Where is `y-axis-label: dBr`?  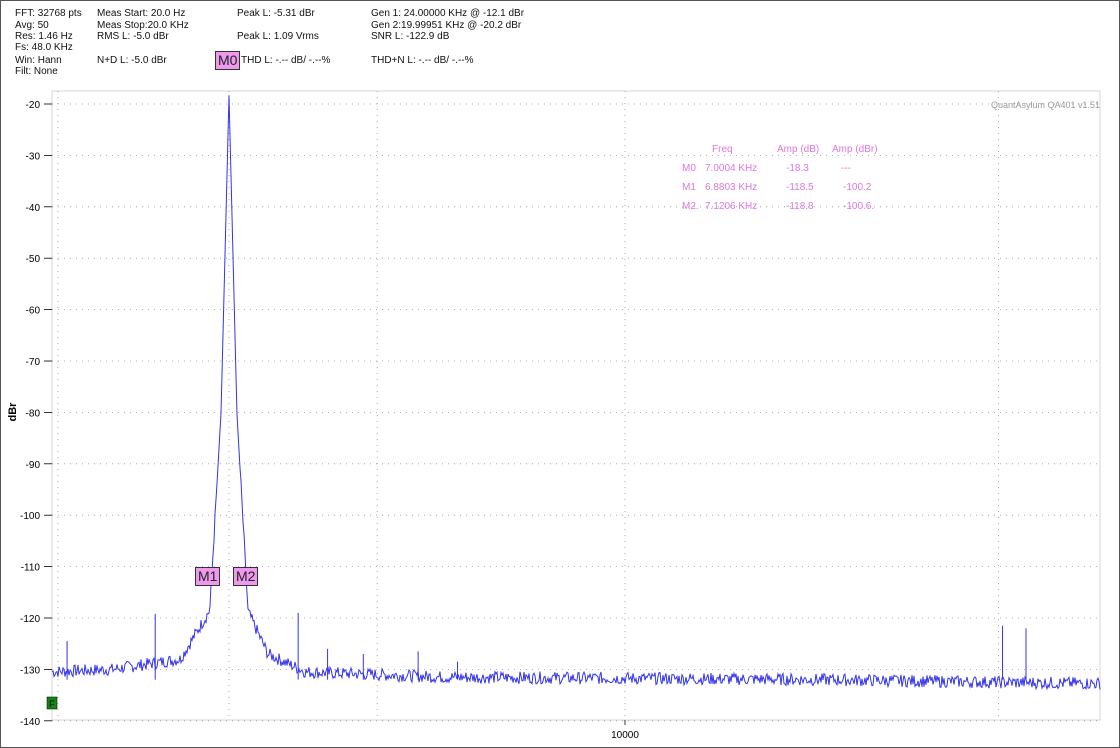
y-axis-label: dBr is located at coordinates (13, 412).